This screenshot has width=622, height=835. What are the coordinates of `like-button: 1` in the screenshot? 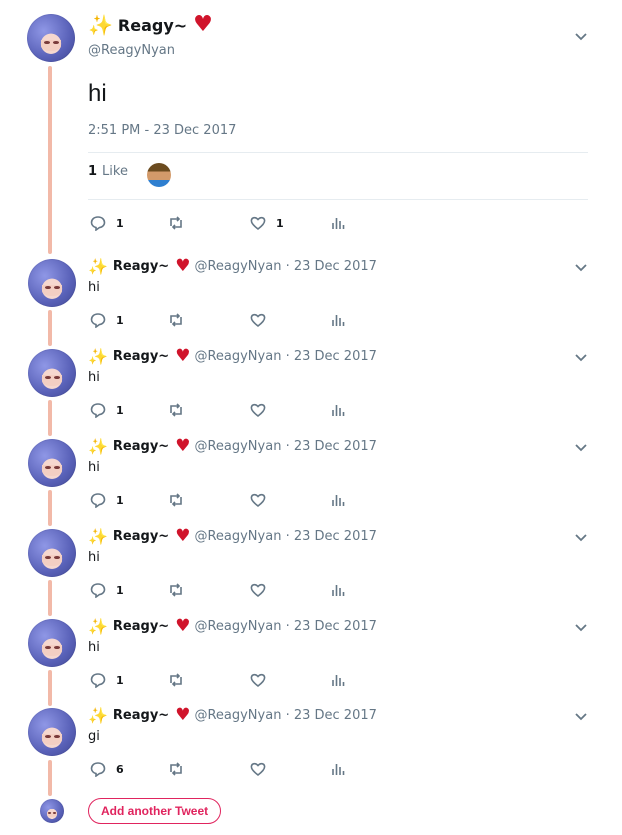 It's located at (267, 223).